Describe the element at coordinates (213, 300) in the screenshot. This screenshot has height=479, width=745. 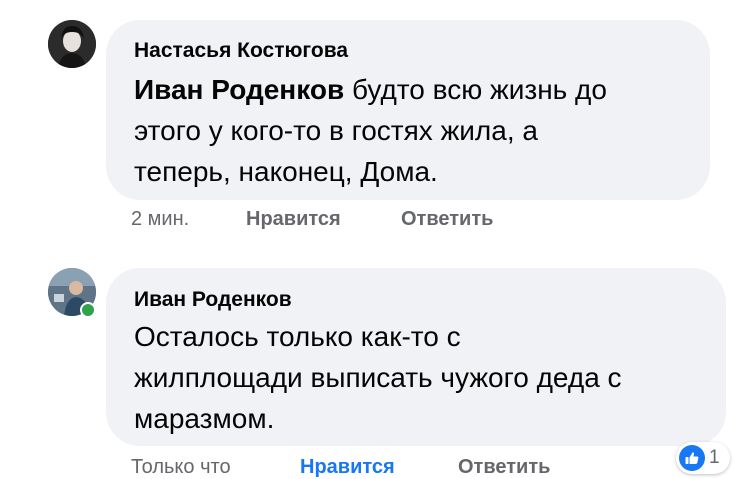
I see `comment-author: Иван Роденков` at that location.